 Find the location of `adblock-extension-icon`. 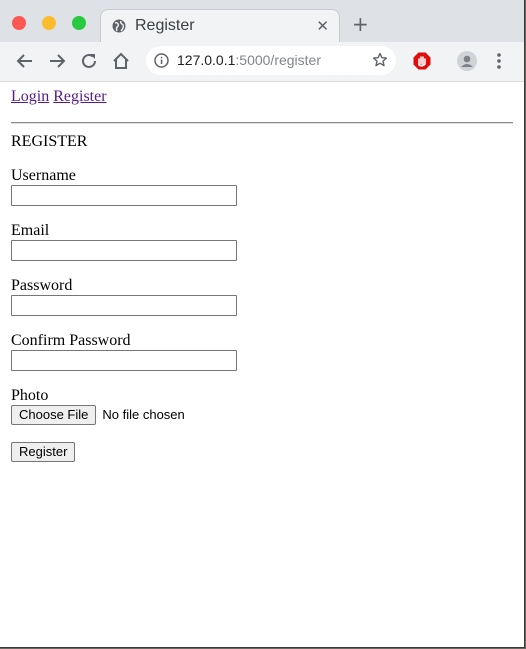

adblock-extension-icon is located at coordinates (422, 61).